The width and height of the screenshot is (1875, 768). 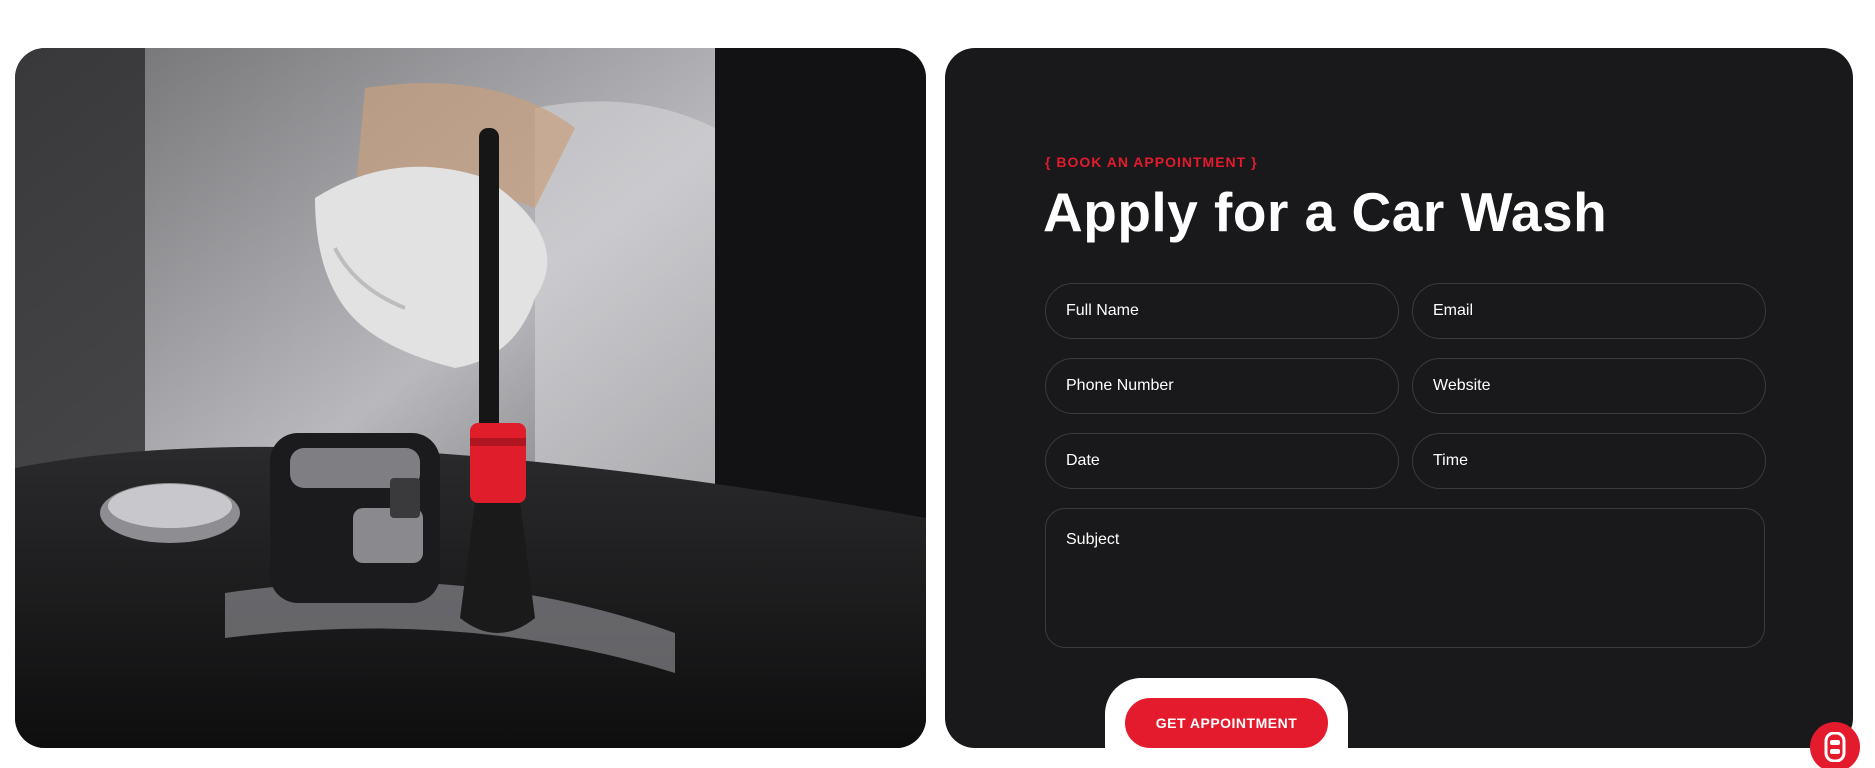 I want to click on floating-car-button, so click(x=1835, y=745).